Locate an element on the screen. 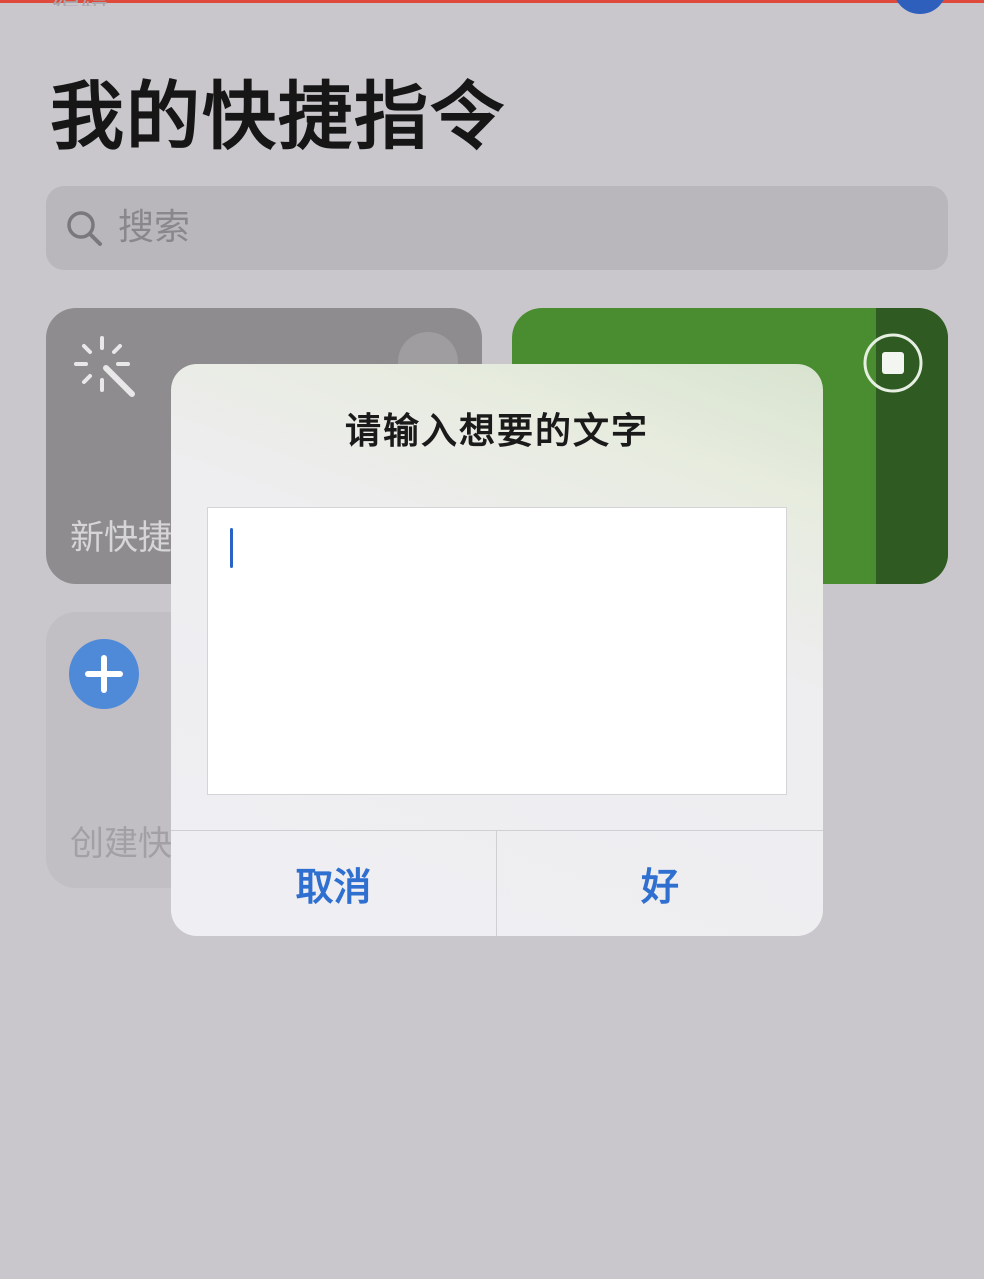 This screenshot has height=1279, width=984. edit-button: 编辑 is located at coordinates (92, 3).